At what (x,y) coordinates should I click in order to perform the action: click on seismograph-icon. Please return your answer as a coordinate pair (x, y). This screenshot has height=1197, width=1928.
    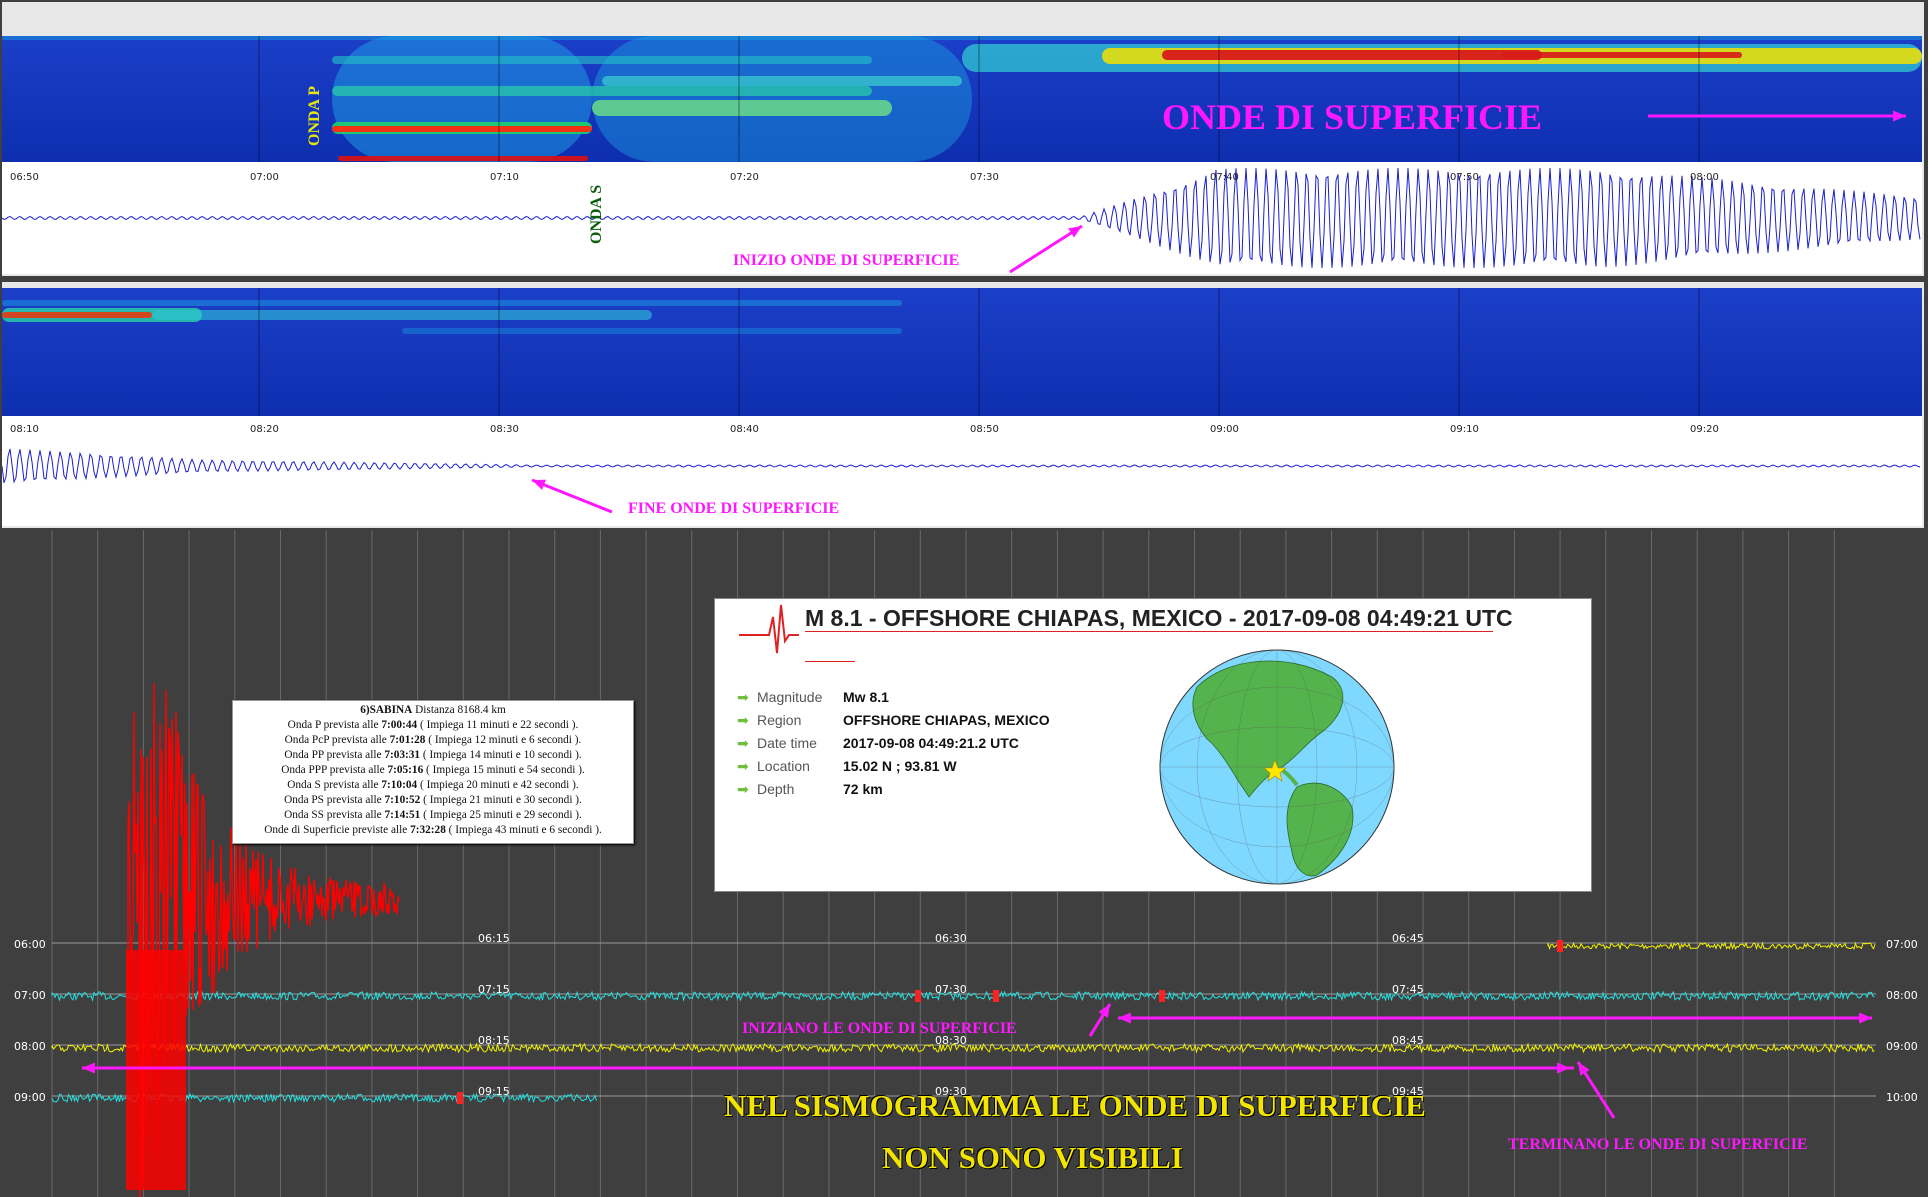
    Looking at the image, I should click on (769, 629).